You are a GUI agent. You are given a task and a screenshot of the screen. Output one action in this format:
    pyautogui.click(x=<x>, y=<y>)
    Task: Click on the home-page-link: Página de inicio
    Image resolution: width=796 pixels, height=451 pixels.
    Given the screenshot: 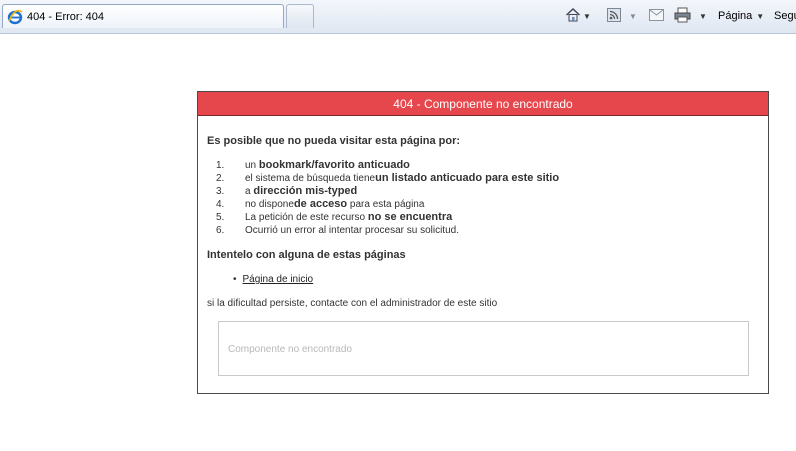 What is the action you would take?
    pyautogui.click(x=278, y=279)
    